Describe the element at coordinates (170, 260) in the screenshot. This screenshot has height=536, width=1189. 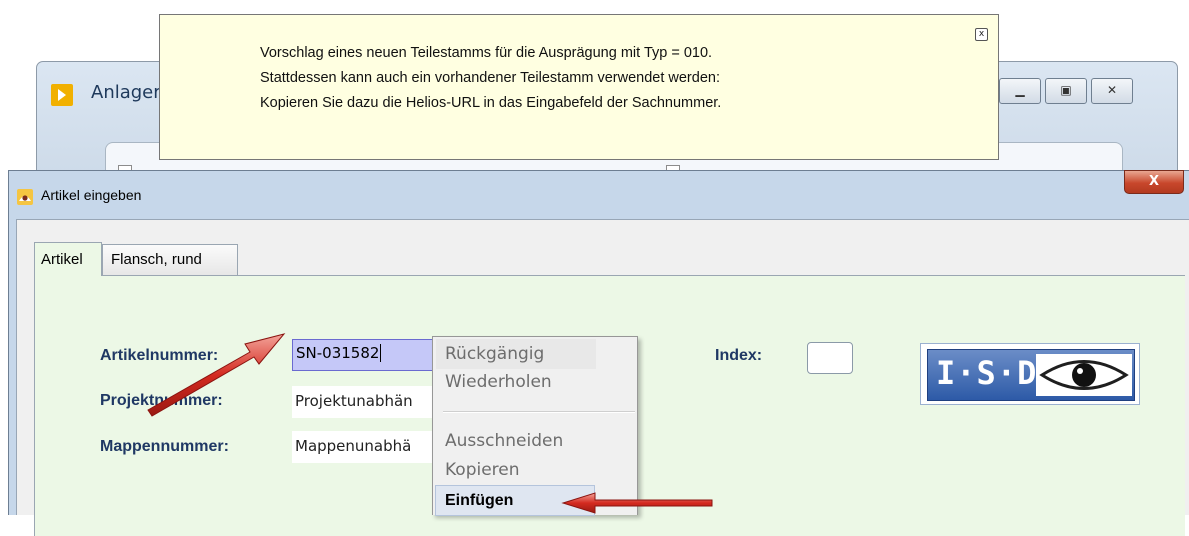
I see `tab-flansch-rund: Flansch, rund` at that location.